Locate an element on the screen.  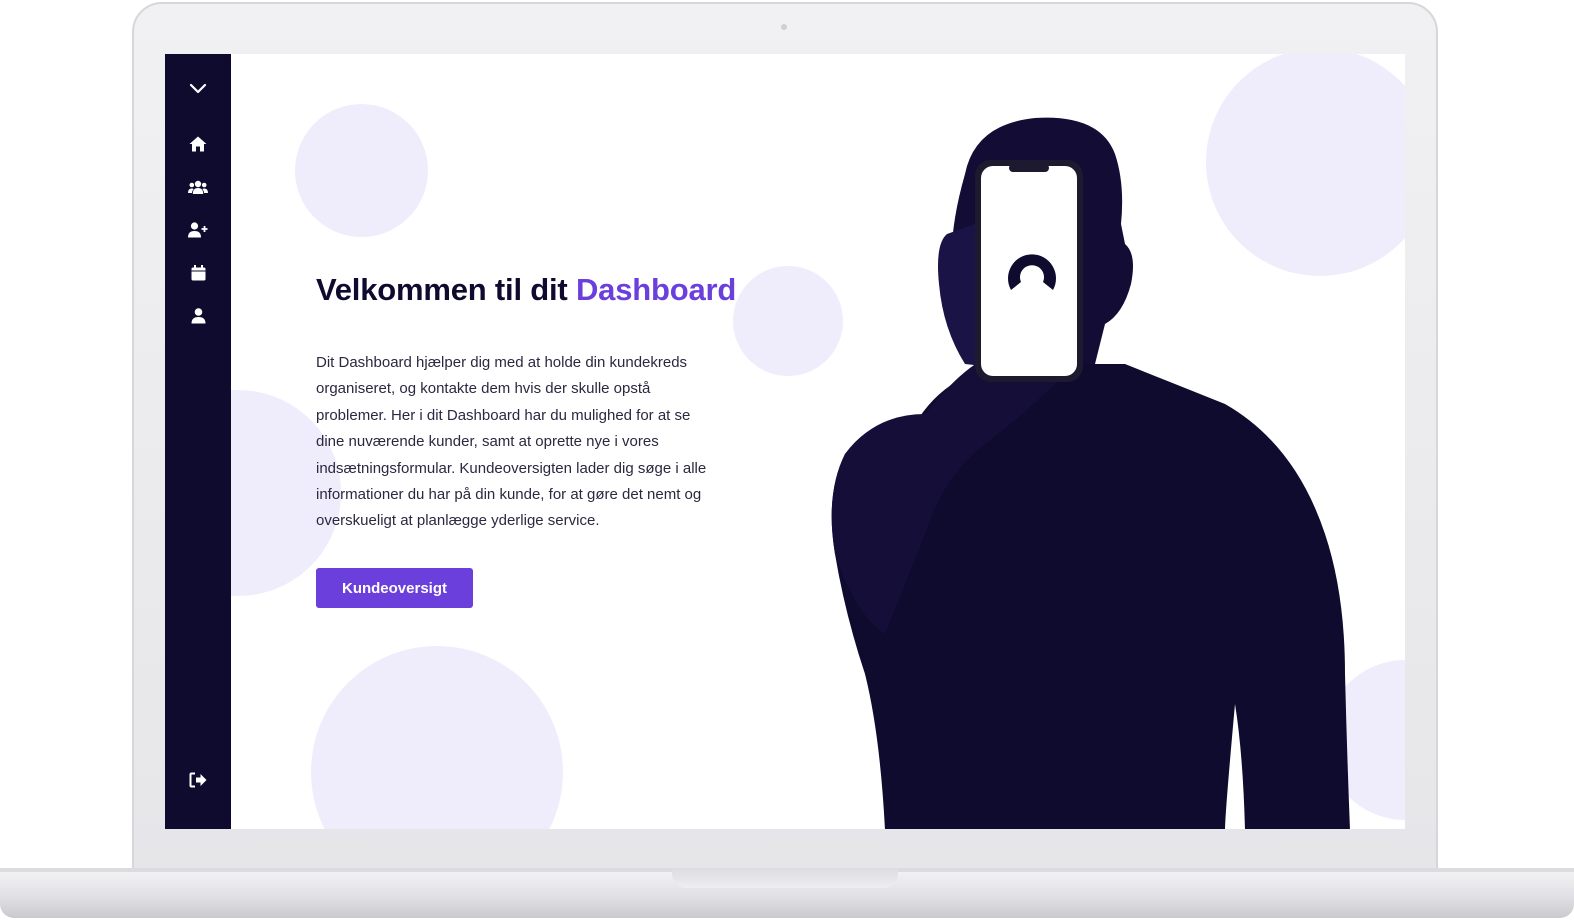
sidebar is located at coordinates (198, 441).